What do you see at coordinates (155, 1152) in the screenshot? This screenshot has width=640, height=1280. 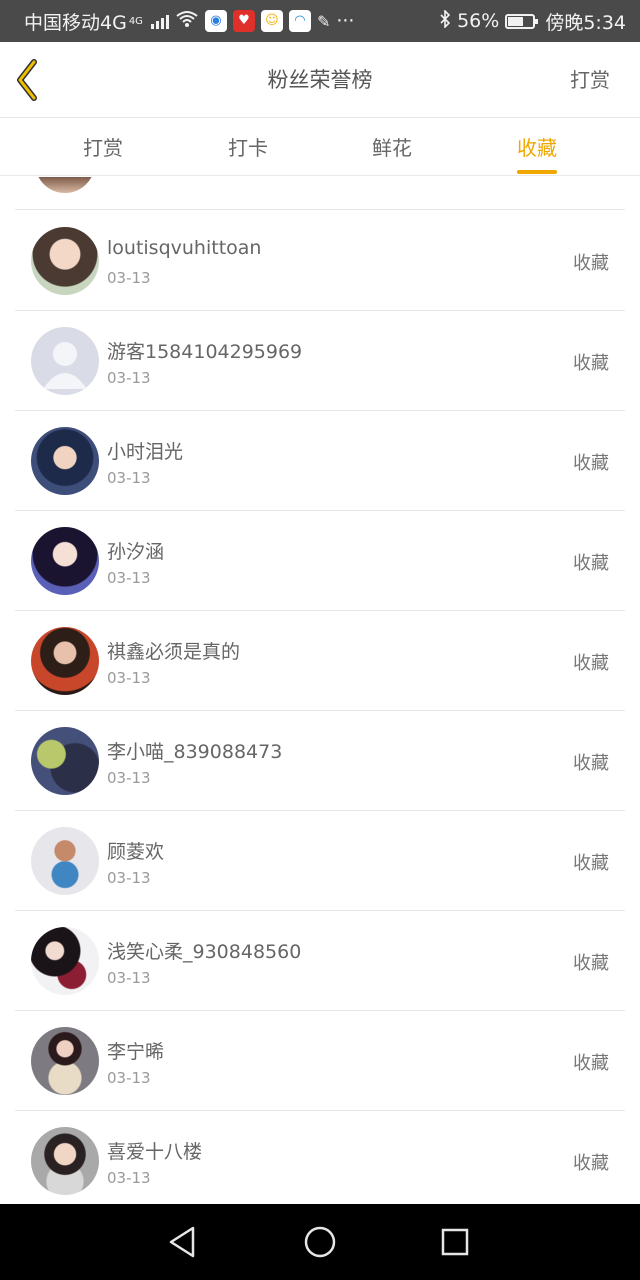 I see `fan-name: 喜爱十八楼` at bounding box center [155, 1152].